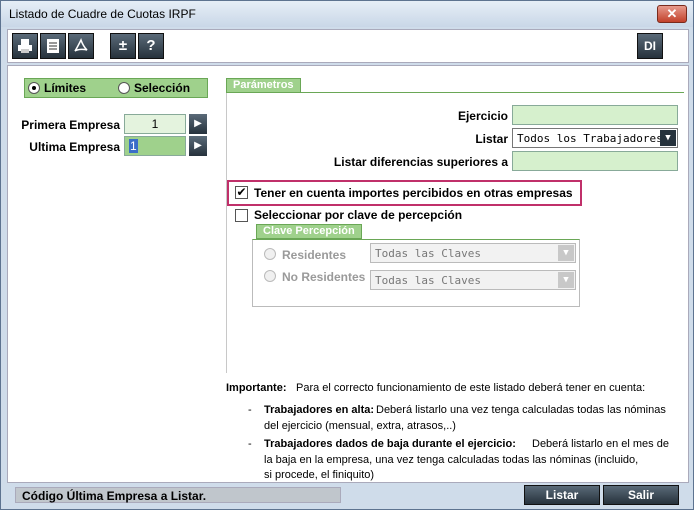  Describe the element at coordinates (65, 88) in the screenshot. I see `limites-label: Límites` at that location.